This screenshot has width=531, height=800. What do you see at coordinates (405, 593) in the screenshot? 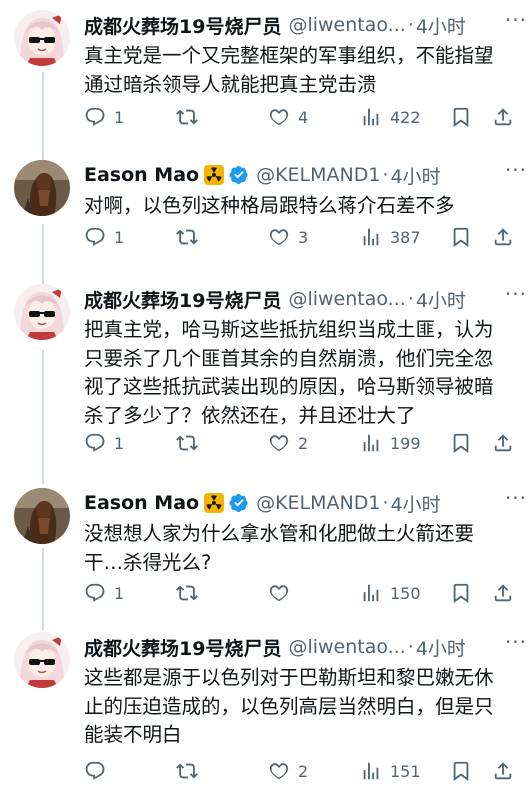
I see `view-count: 150` at bounding box center [405, 593].